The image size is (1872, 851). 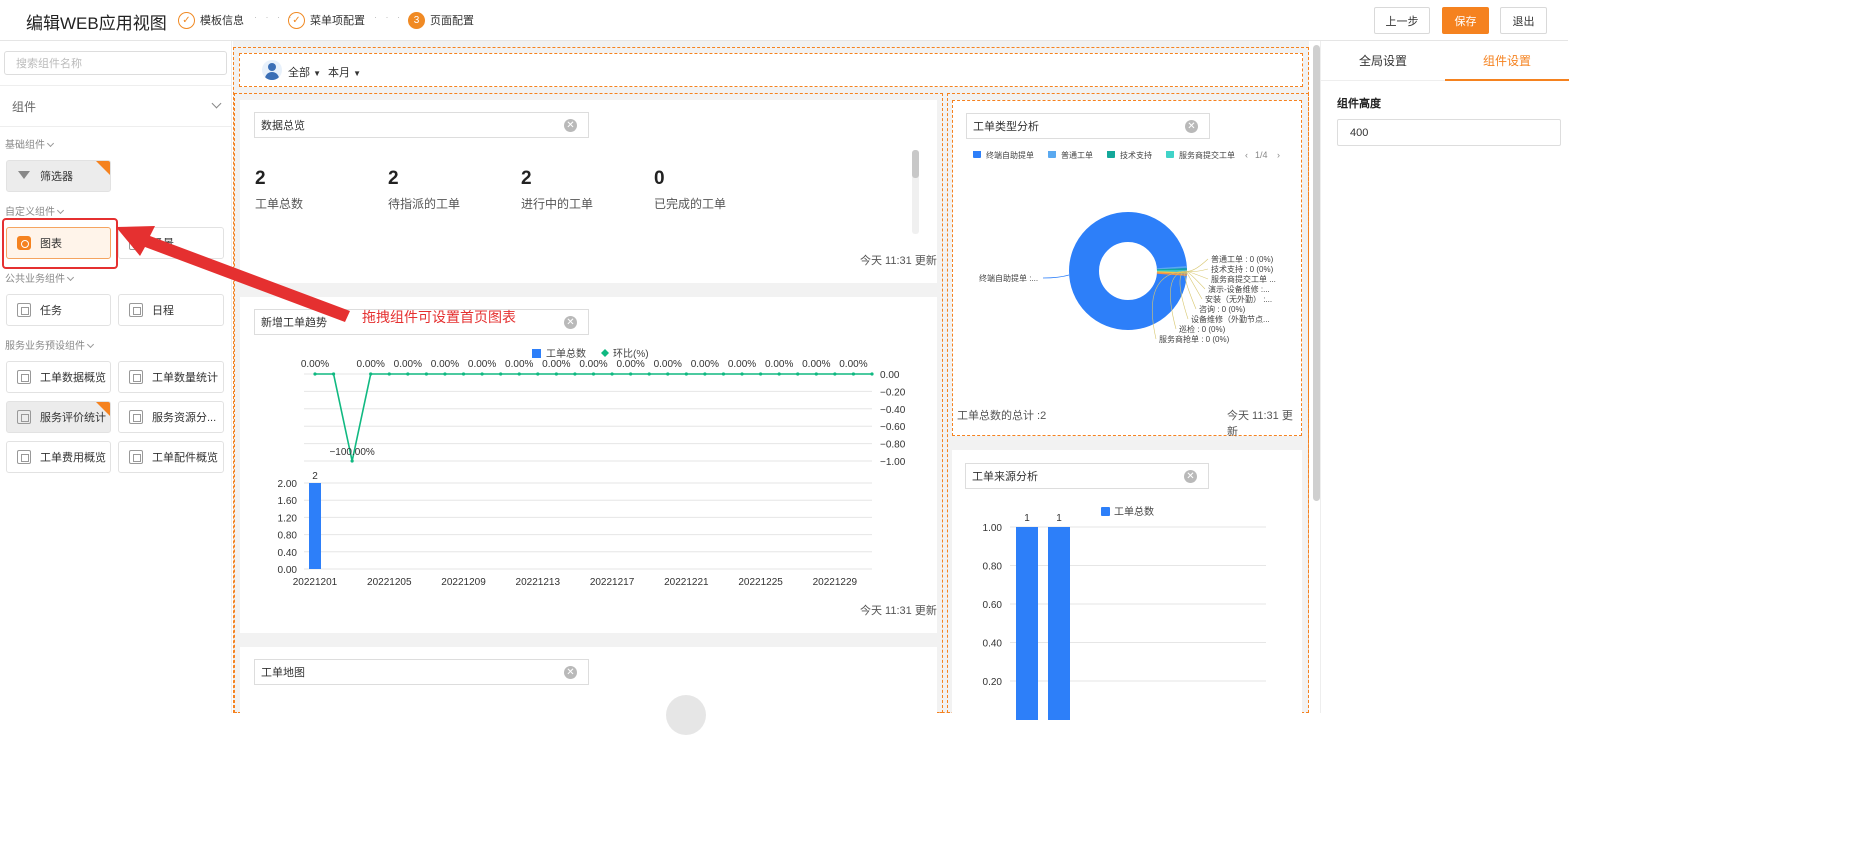 I want to click on component-filter: 筛选器, so click(x=58, y=176).